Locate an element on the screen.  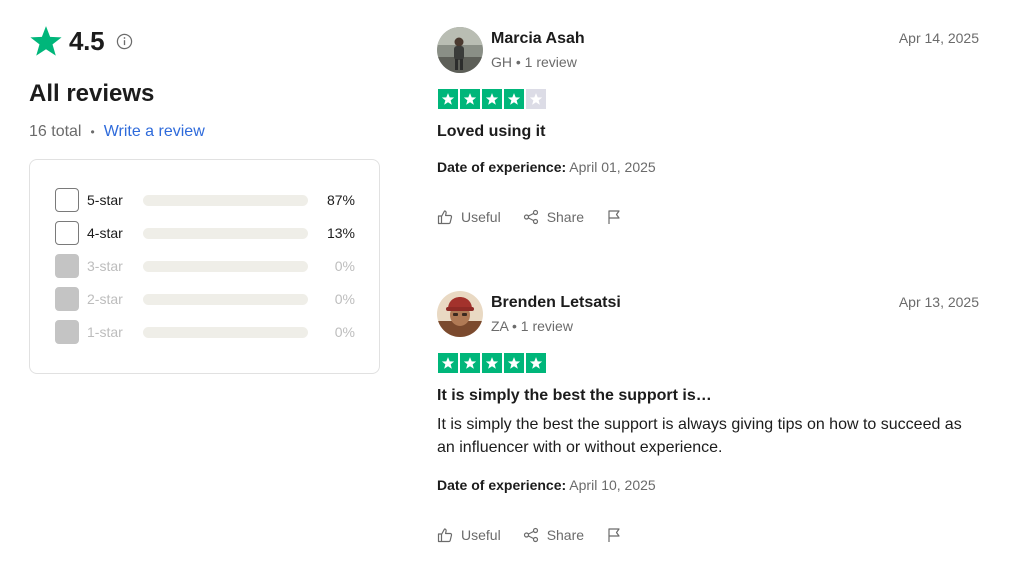
distribution-row-3: 3-star 0% is located at coordinates (205, 266).